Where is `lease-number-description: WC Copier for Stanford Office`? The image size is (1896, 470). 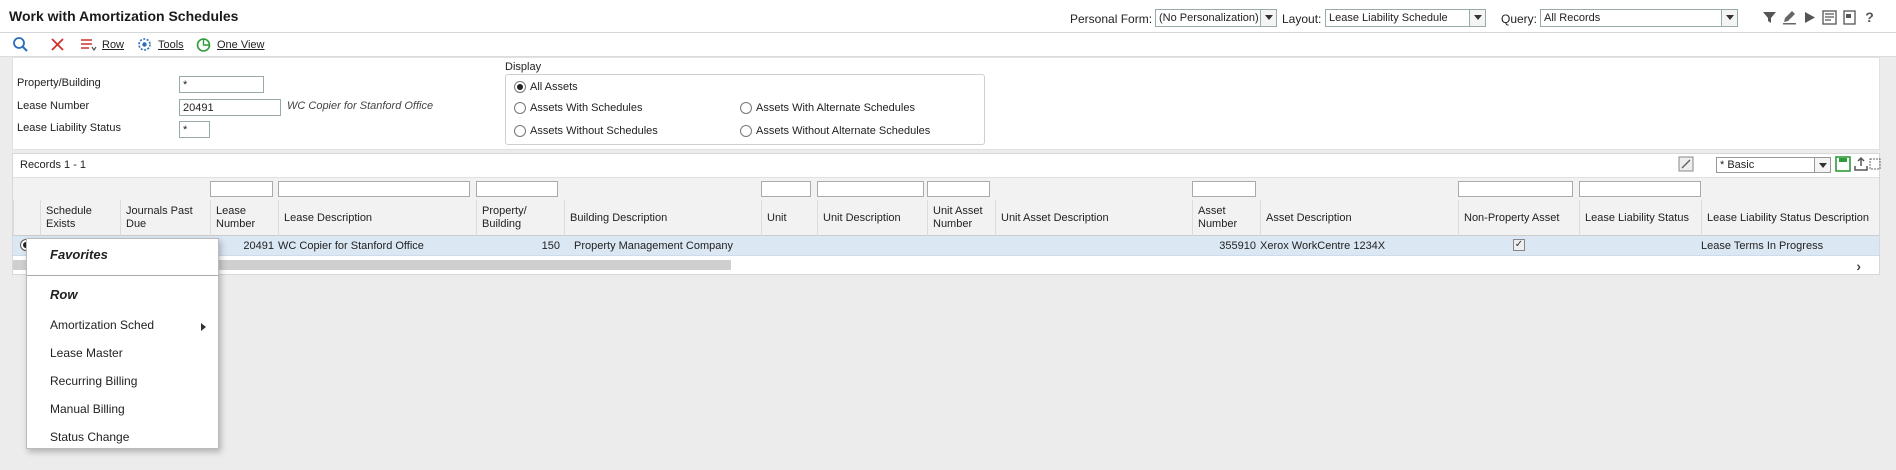
lease-number-description: WC Copier for Stanford Office is located at coordinates (360, 106).